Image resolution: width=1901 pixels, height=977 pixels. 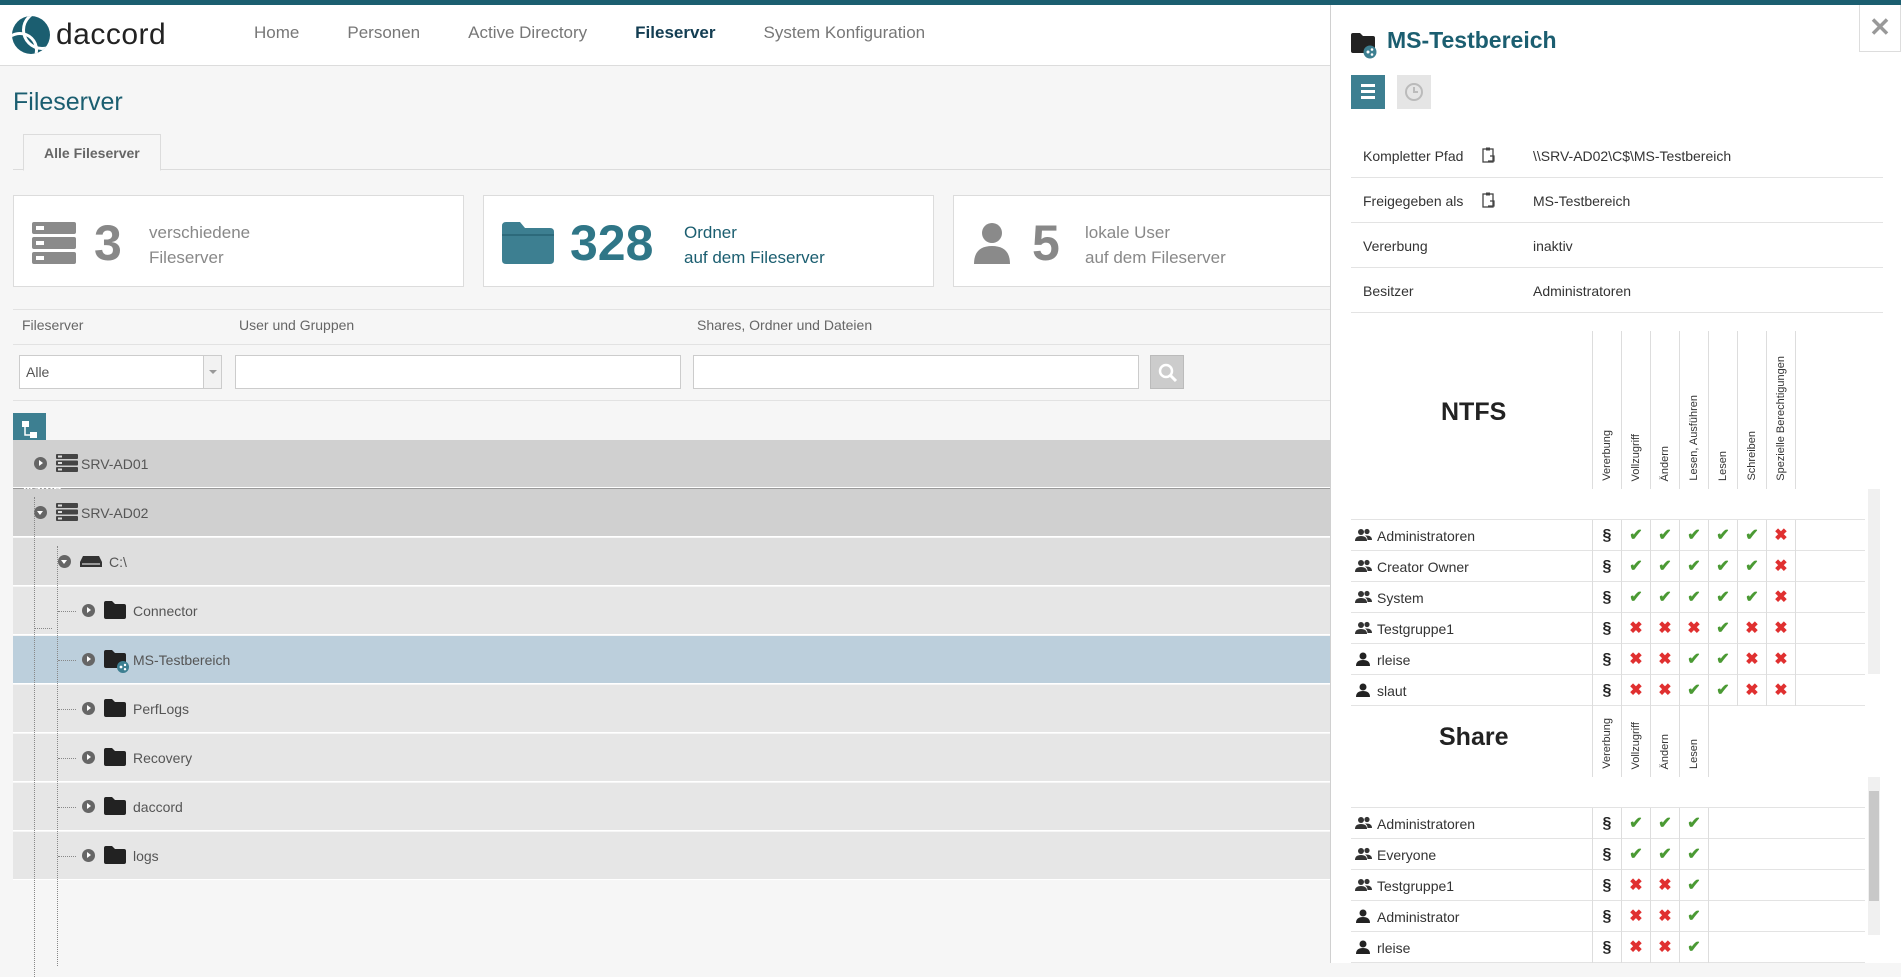 What do you see at coordinates (671, 562) in the screenshot?
I see `tree-row-c: C:\` at bounding box center [671, 562].